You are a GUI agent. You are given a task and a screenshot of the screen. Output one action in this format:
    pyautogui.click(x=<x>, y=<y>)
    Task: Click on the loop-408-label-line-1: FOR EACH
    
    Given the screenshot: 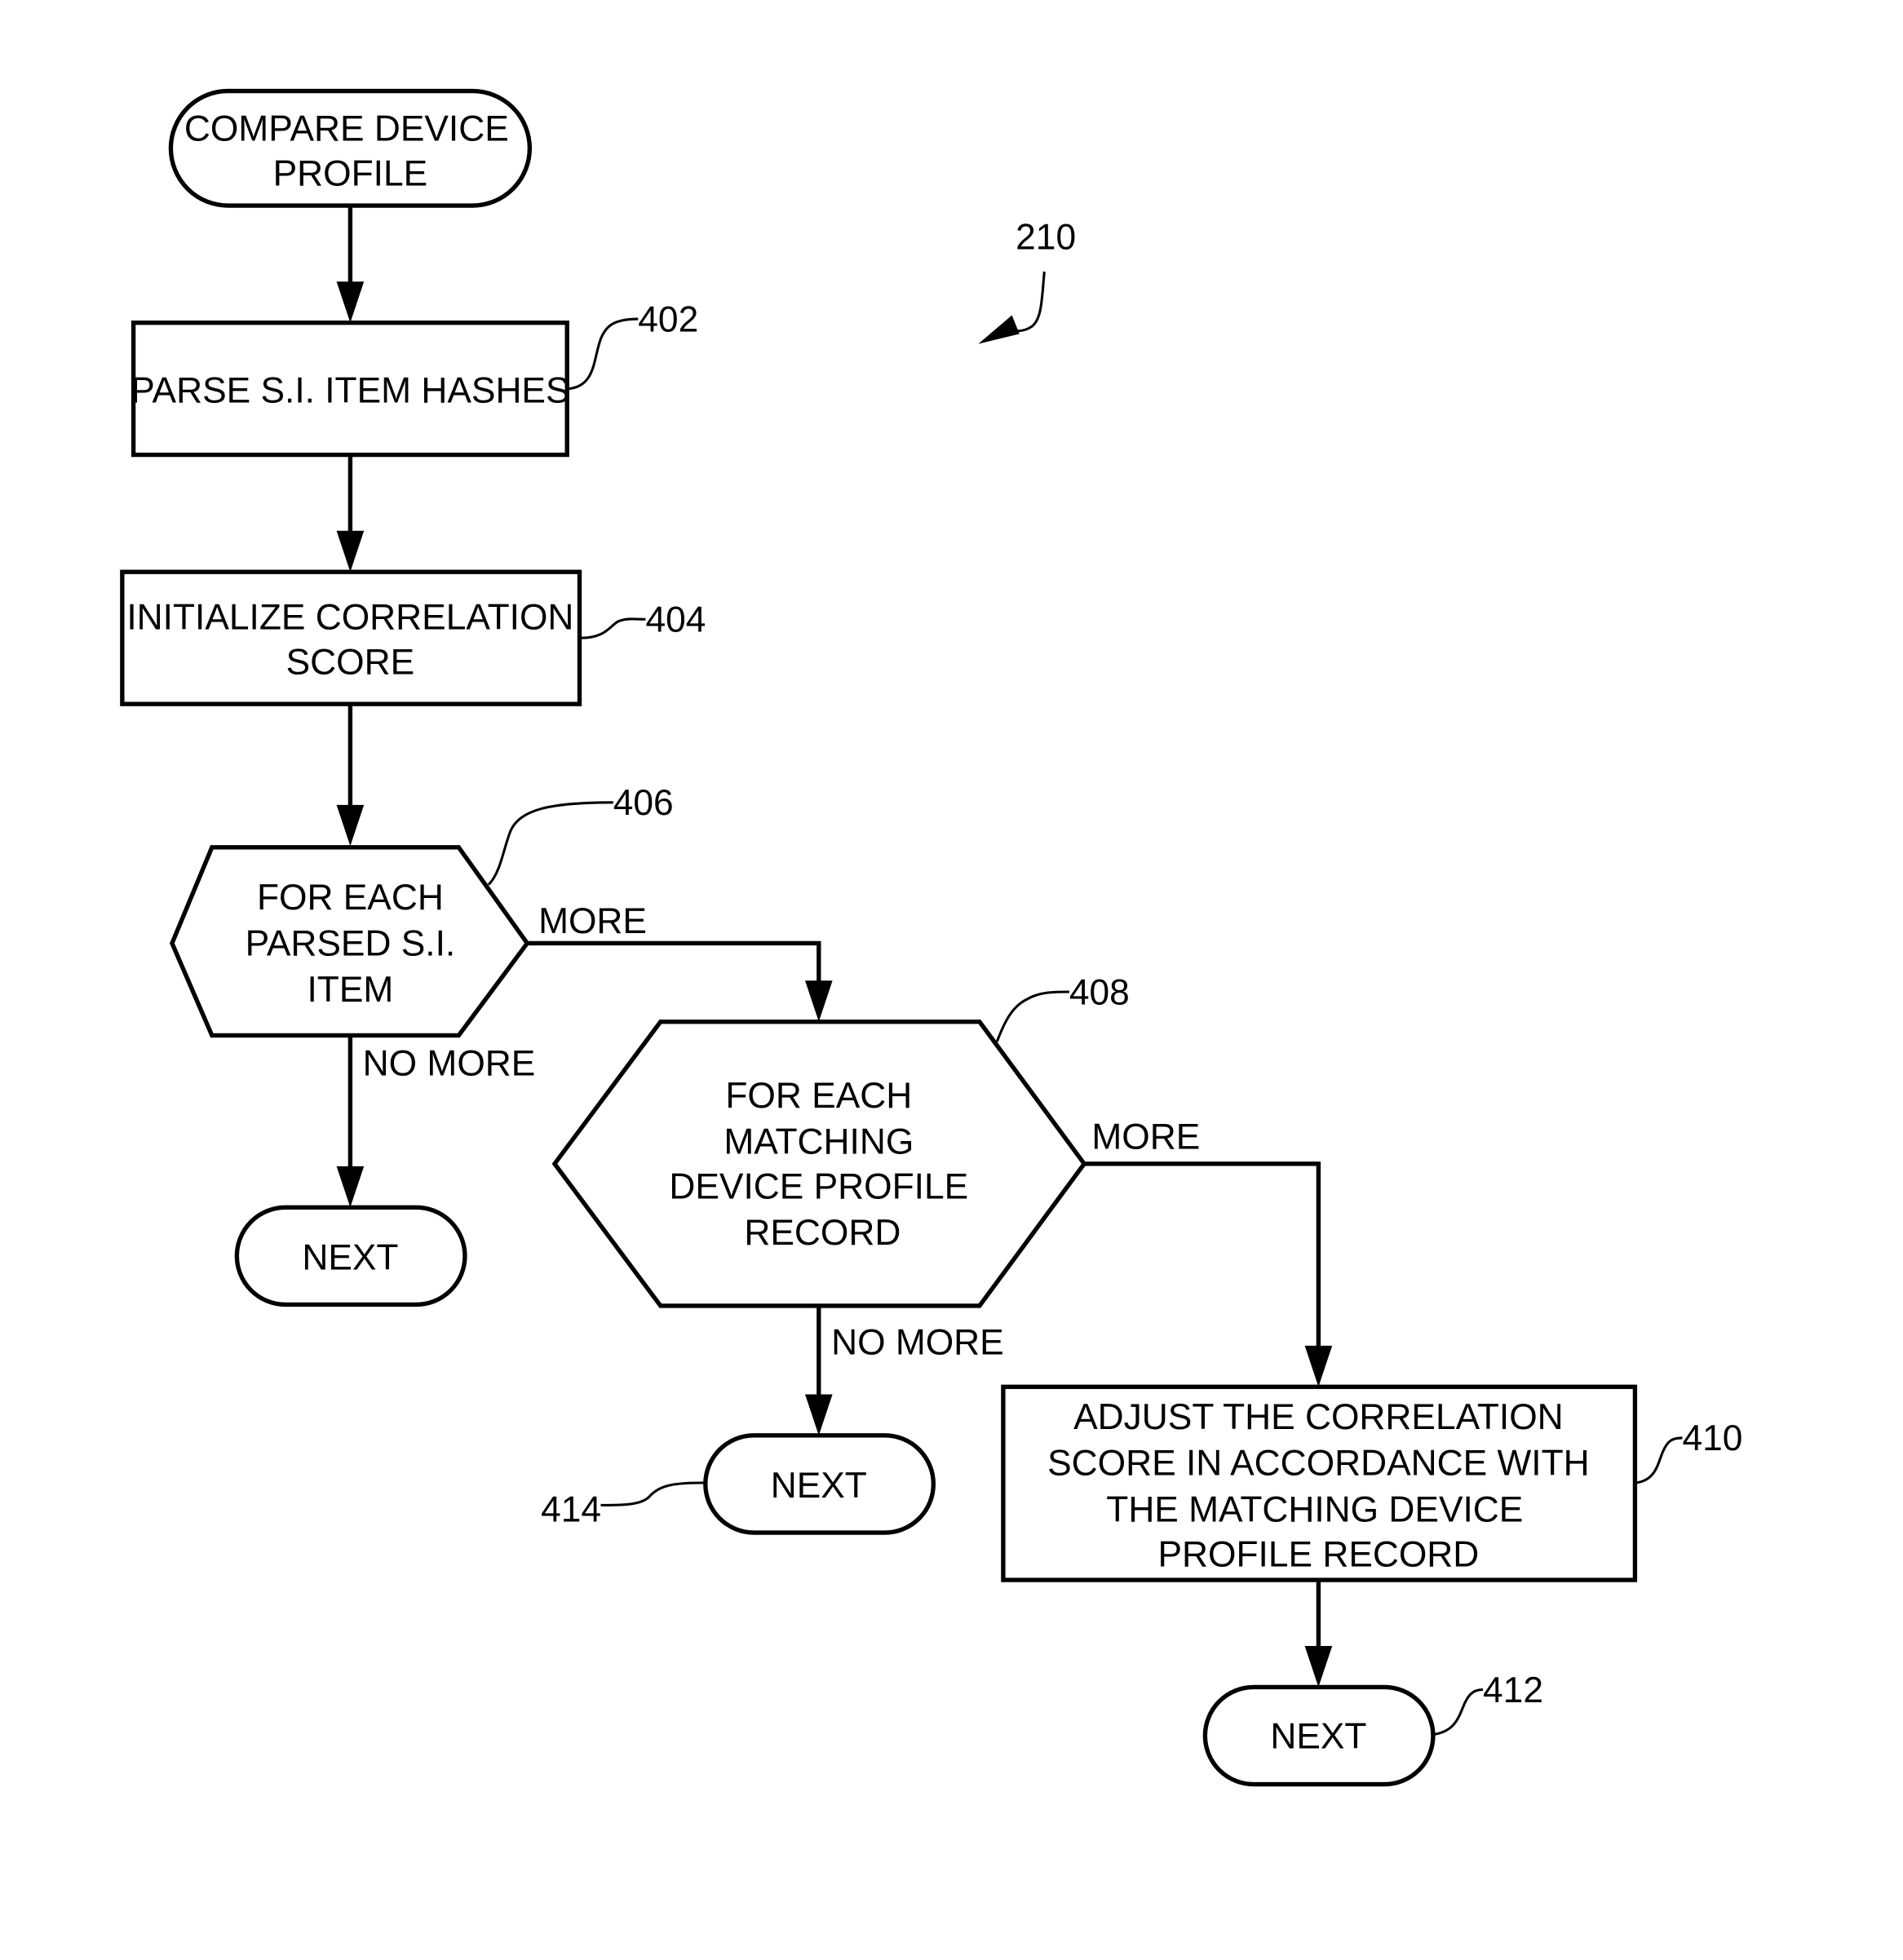 What is the action you would take?
    pyautogui.click(x=818, y=1096)
    